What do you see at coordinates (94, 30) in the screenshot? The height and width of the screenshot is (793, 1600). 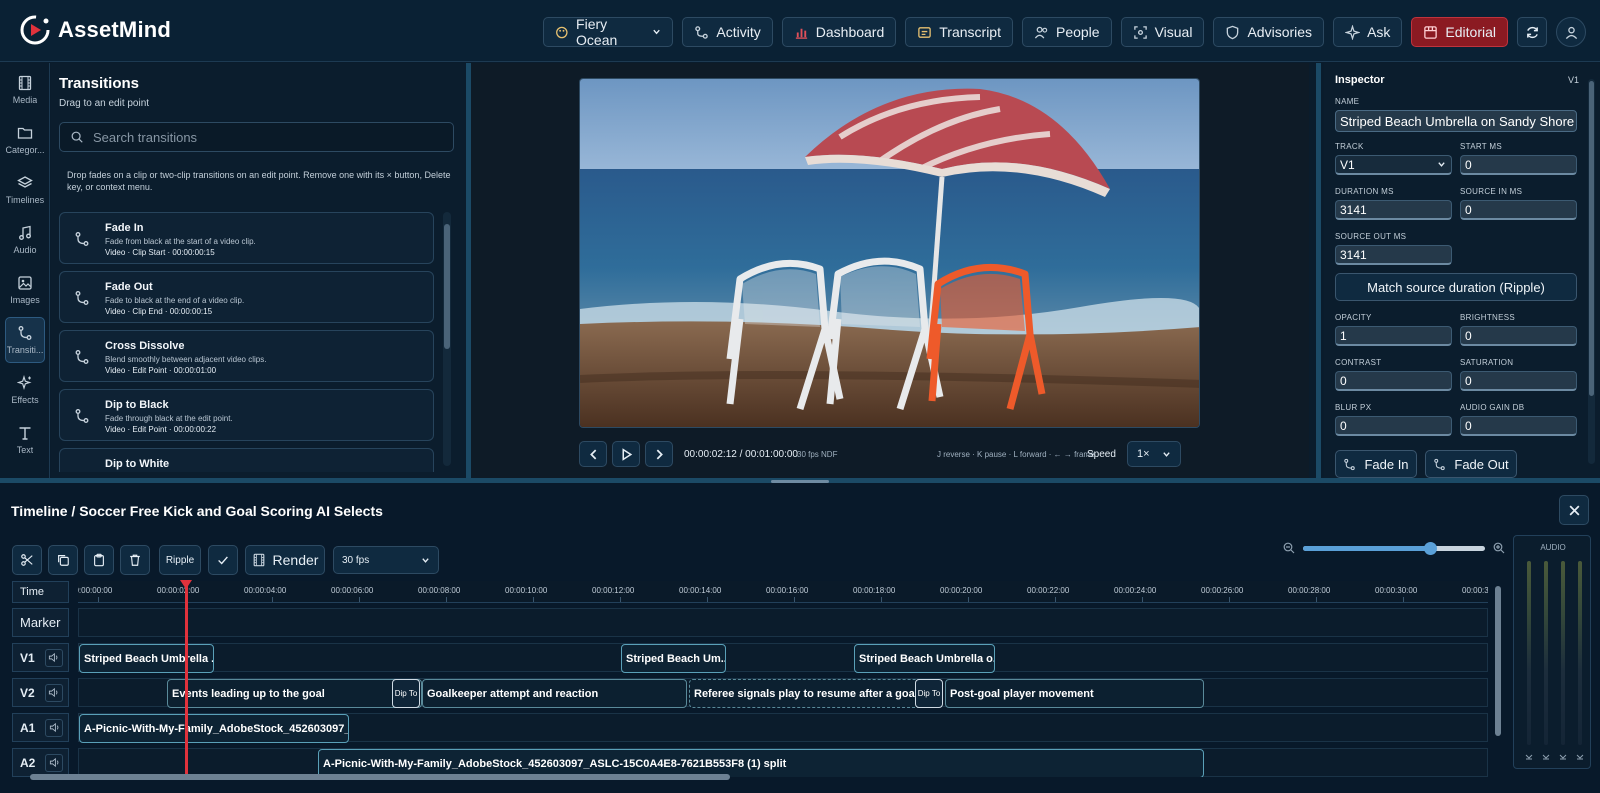 I see `app-logo: AssetMind` at bounding box center [94, 30].